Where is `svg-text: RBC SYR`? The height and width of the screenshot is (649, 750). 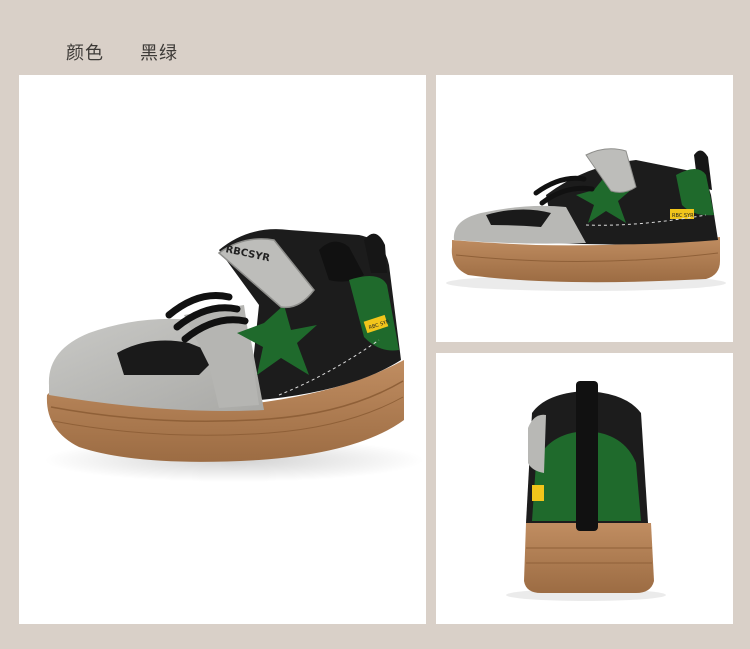
svg-text: RBC SYR is located at coordinates (683, 216).